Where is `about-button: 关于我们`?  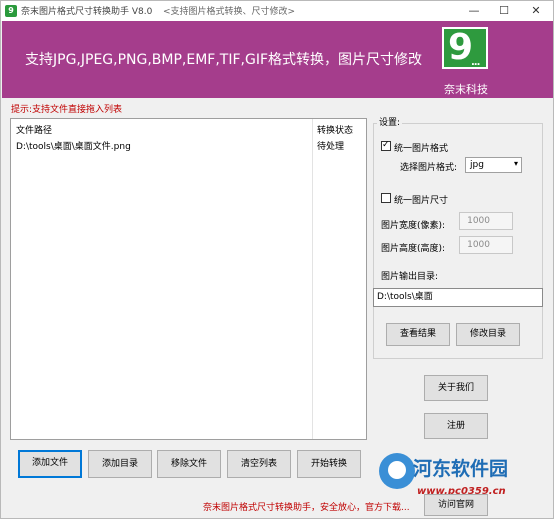 about-button: 关于我们 is located at coordinates (456, 388).